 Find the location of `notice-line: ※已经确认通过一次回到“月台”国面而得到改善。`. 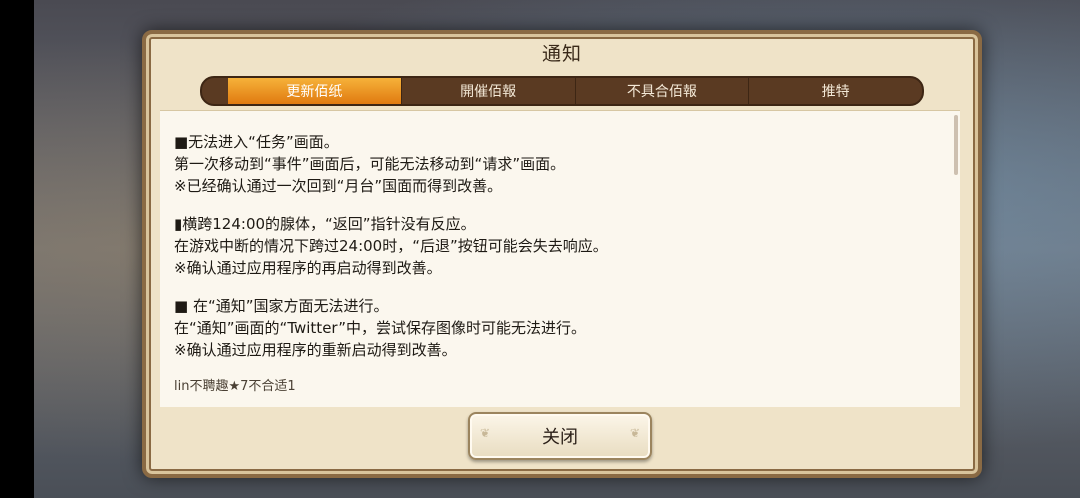

notice-line: ※已经确认通过一次回到“月台”国面而得到改善。 is located at coordinates (338, 186).